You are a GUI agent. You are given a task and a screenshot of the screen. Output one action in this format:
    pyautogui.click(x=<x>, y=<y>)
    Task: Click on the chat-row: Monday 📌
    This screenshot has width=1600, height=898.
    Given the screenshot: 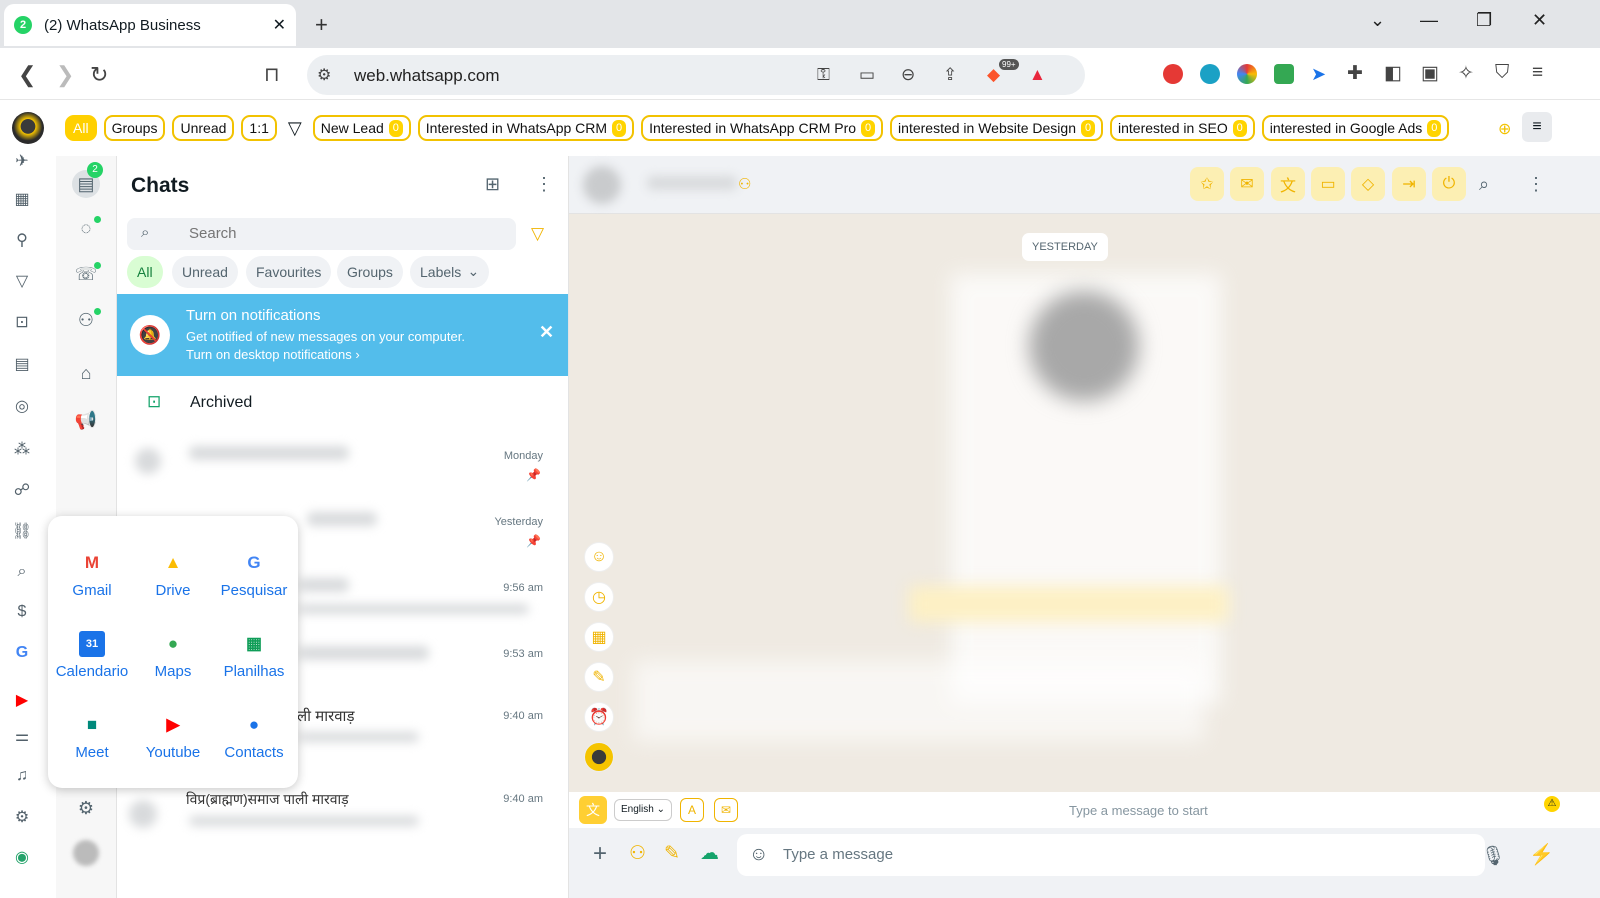 What is the action you would take?
    pyautogui.click(x=337, y=465)
    